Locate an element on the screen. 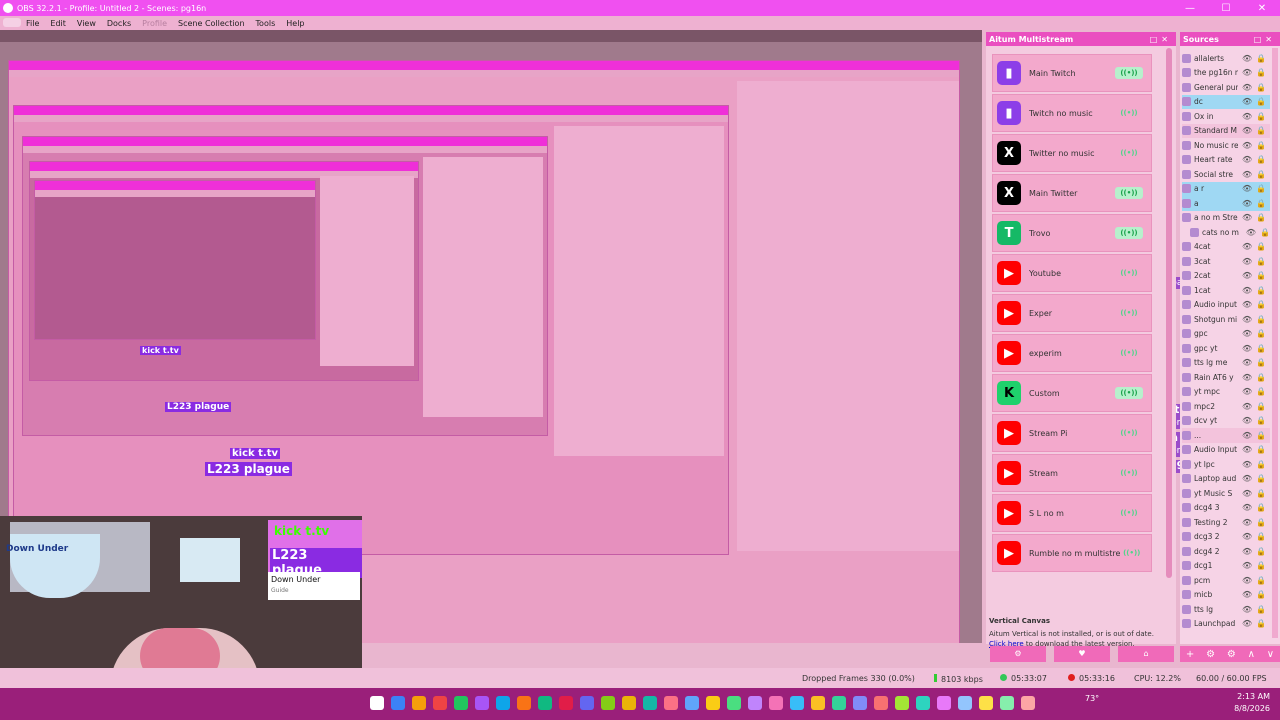 The width and height of the screenshot is (1280, 720). menu-tools: Tools is located at coordinates (266, 23).